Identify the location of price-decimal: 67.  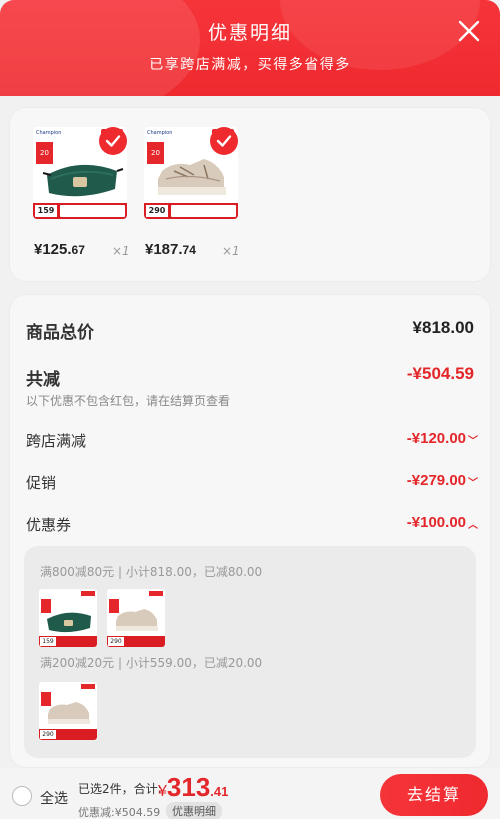
(78, 250).